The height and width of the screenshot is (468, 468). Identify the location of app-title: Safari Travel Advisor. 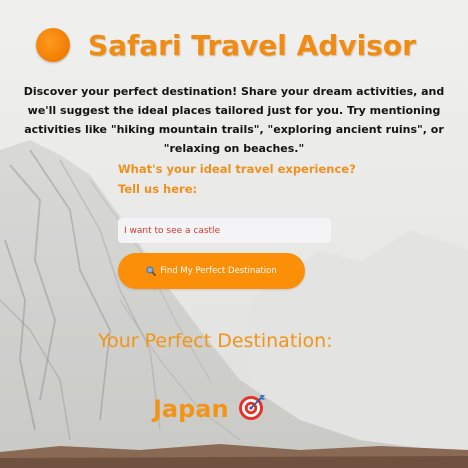
(252, 45).